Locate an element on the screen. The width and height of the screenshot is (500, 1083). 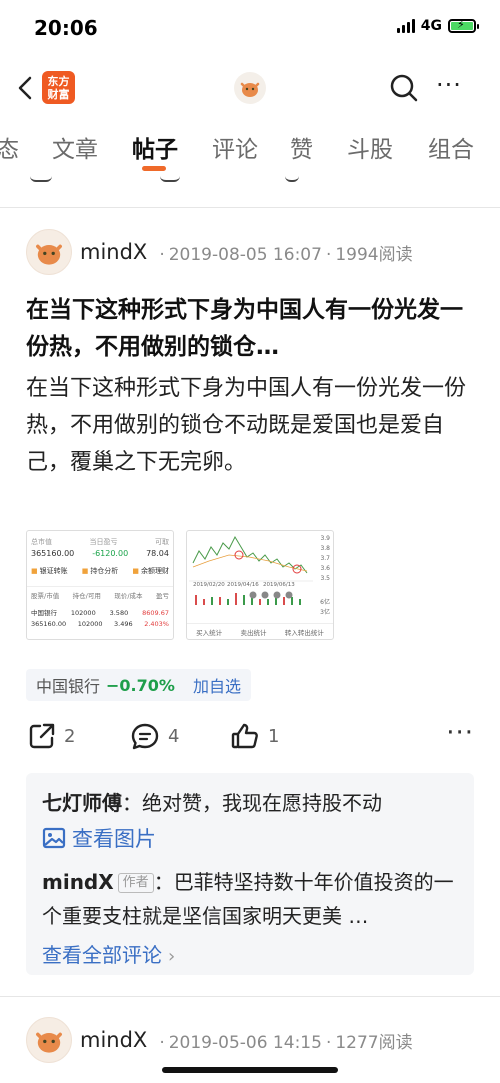
share-icon is located at coordinates (42, 736).